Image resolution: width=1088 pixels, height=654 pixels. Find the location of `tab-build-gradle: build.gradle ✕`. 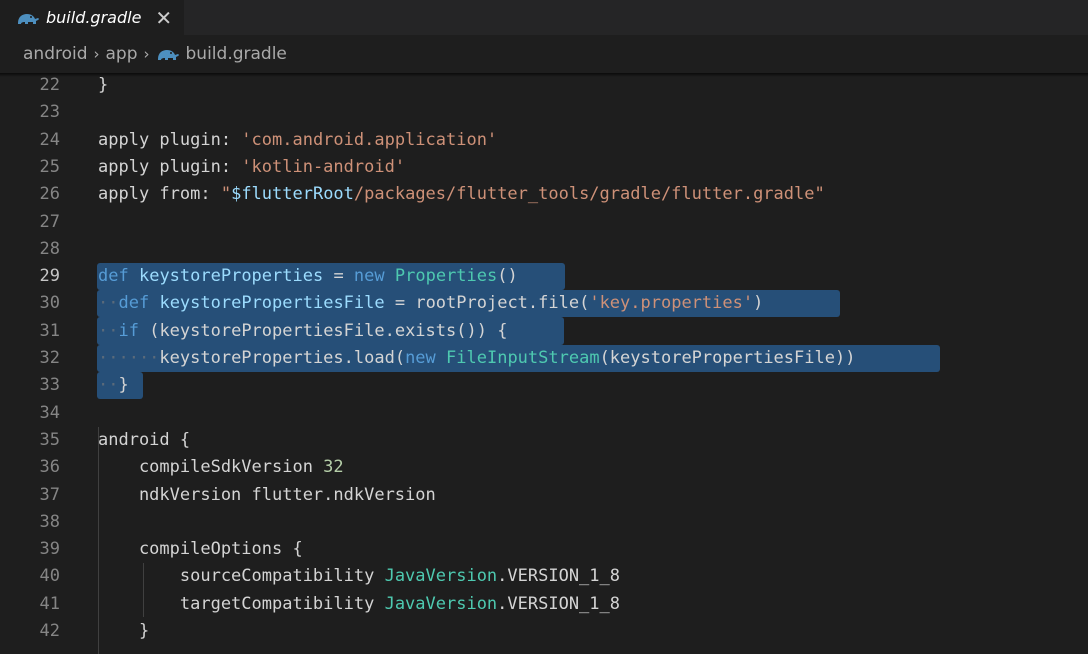

tab-build-gradle: build.gradle ✕ is located at coordinates (92, 17).